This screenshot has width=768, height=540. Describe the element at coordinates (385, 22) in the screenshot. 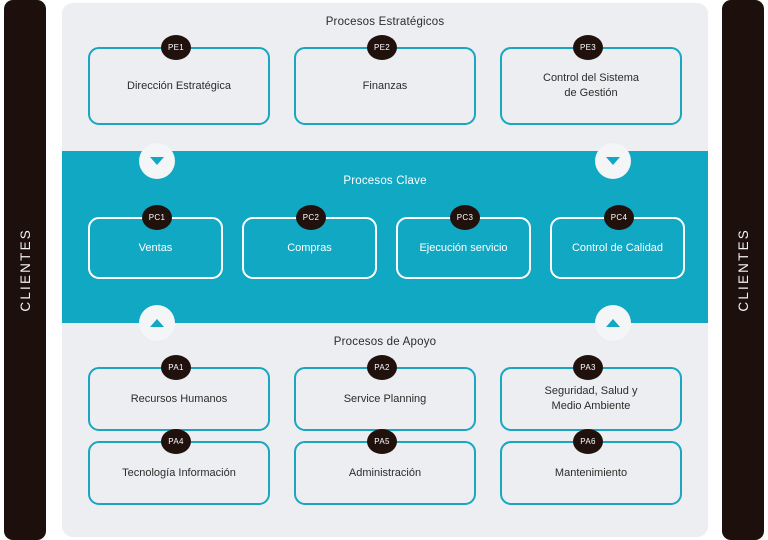

I see `band-title-estrategicos: Procesos Estratégicos` at that location.